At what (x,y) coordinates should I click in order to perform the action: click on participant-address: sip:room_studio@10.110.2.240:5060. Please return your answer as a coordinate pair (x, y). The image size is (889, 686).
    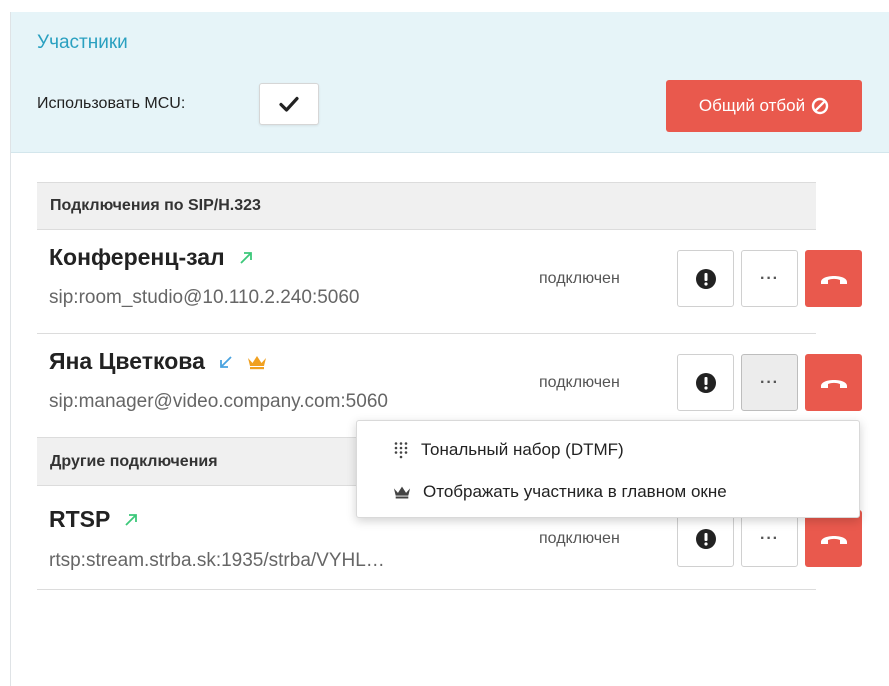
    Looking at the image, I should click on (204, 297).